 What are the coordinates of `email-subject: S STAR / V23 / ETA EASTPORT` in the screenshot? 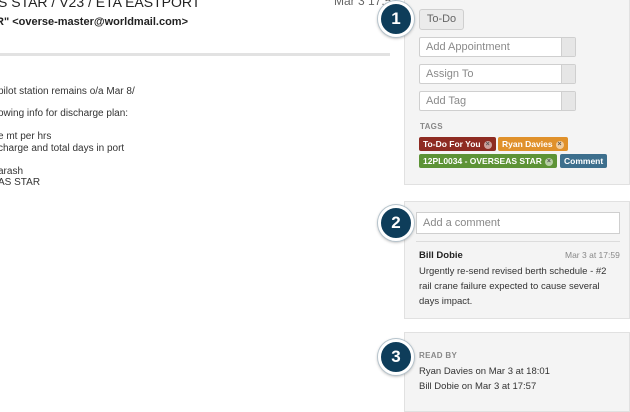 It's located at (100, 5).